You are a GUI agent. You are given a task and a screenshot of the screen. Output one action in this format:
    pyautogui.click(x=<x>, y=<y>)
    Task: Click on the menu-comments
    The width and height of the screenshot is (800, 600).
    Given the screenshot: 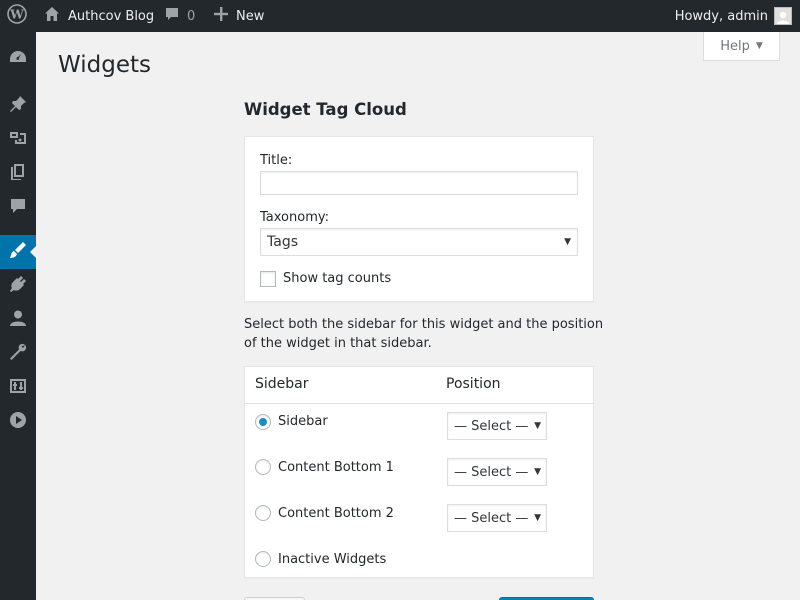 What is the action you would take?
    pyautogui.click(x=18, y=208)
    